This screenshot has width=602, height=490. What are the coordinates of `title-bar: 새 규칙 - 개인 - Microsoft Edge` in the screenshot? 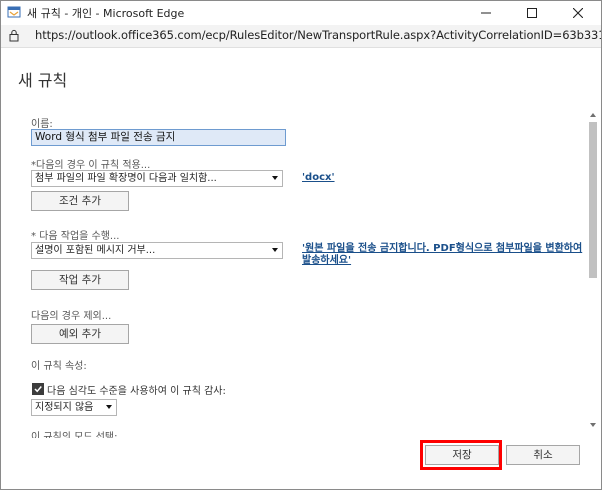 It's located at (301, 13).